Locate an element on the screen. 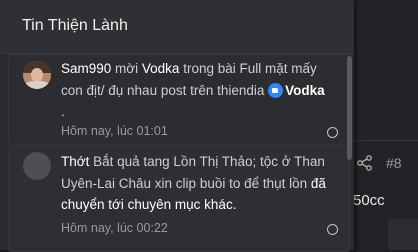  post-number-link: #8 is located at coordinates (394, 163).